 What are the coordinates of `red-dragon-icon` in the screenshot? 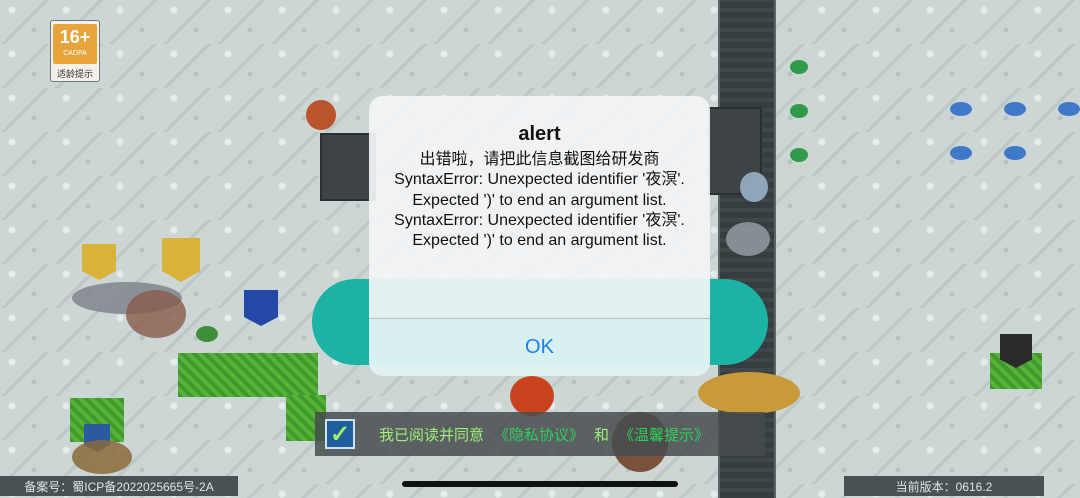 It's located at (532, 396).